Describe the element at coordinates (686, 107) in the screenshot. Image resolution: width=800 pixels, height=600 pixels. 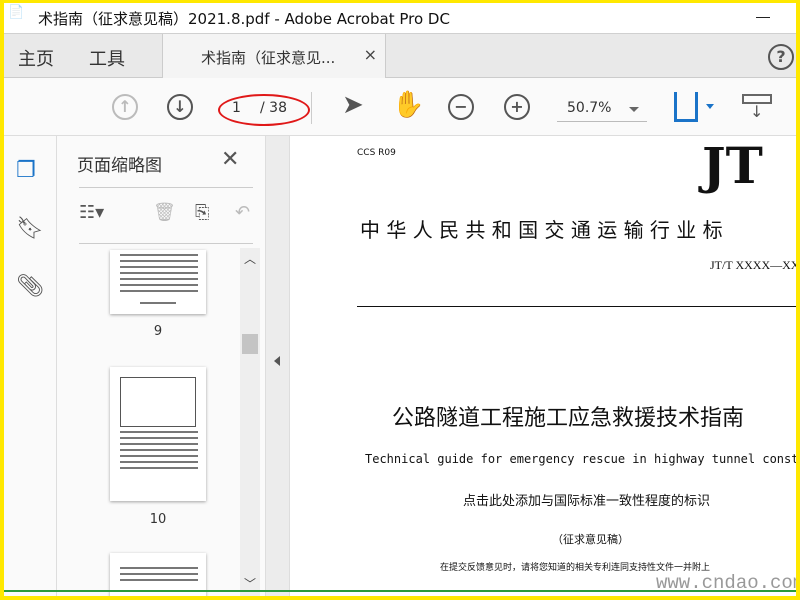
I see `fit-page-icon` at that location.